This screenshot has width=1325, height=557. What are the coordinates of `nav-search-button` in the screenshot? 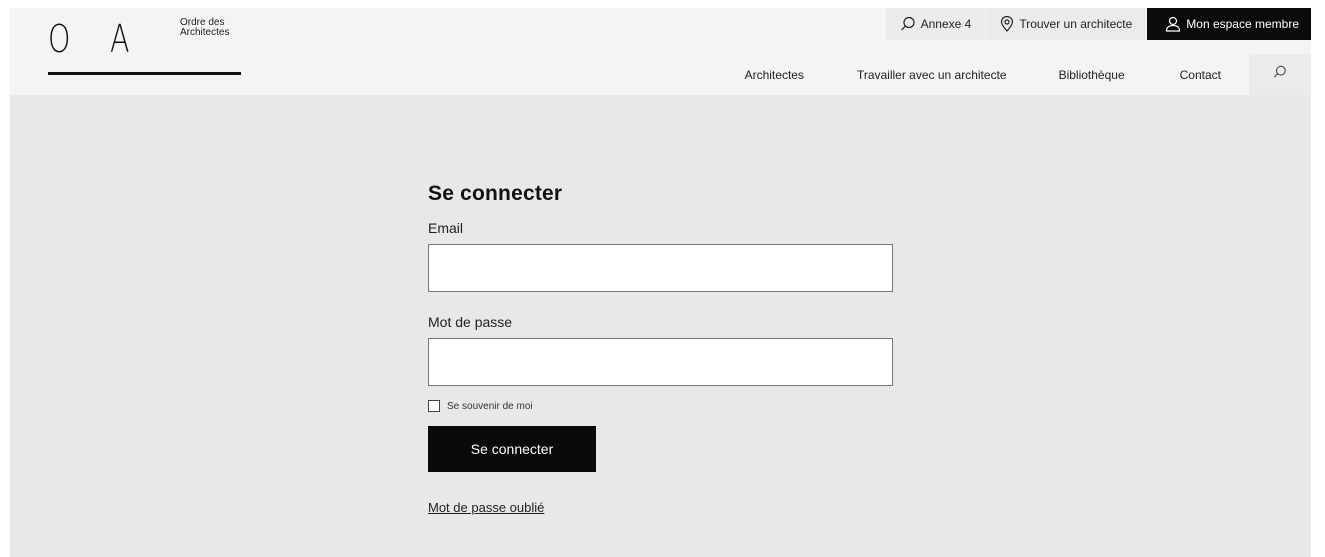 It's located at (1280, 74).